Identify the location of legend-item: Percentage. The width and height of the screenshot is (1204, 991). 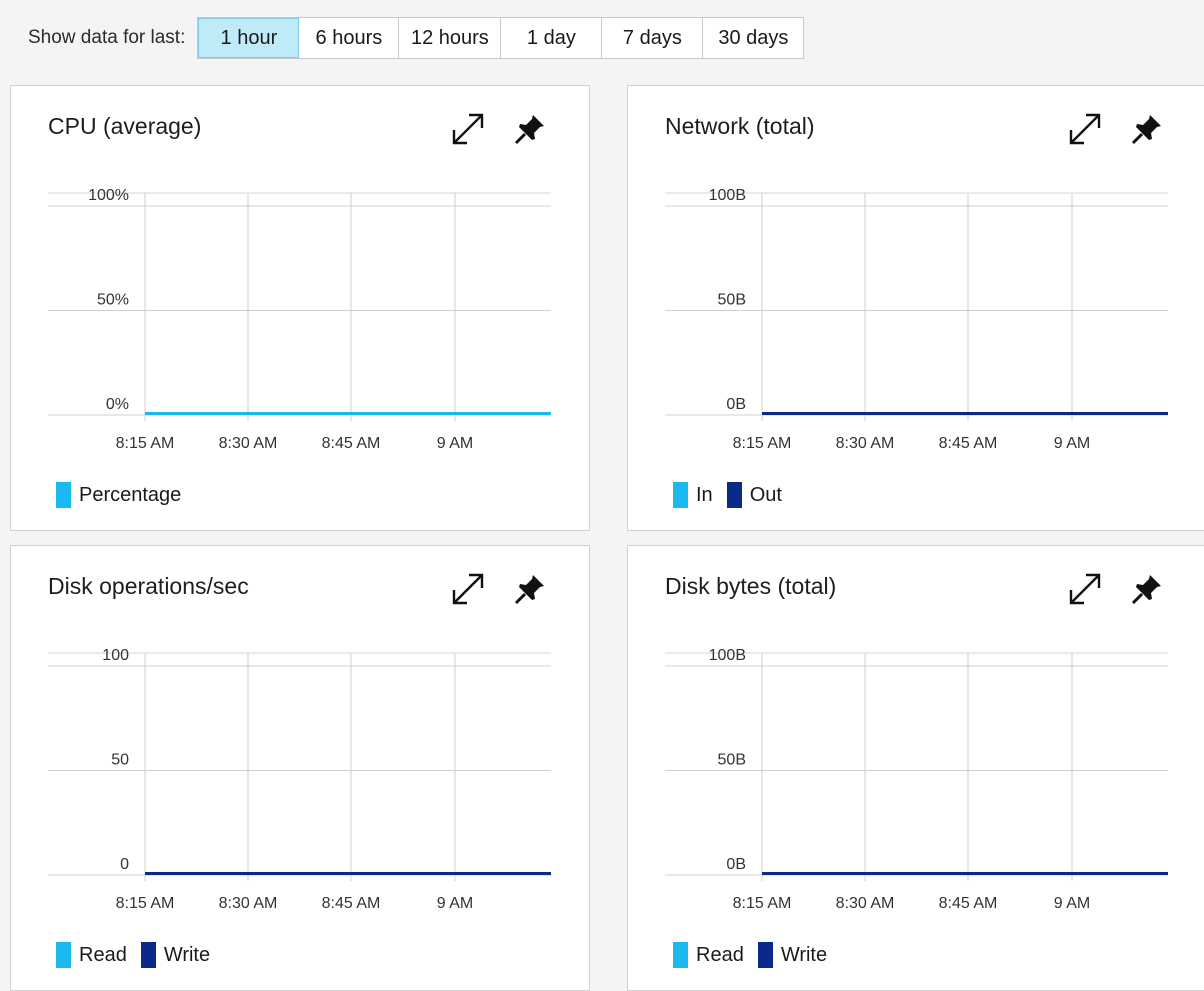
(118, 495).